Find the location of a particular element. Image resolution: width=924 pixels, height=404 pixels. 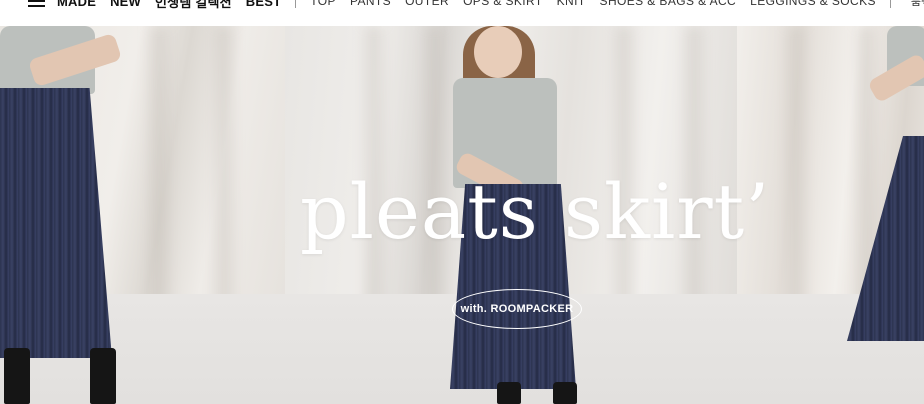

nav-item-leggings-socks: LEGGINGS & SOCKS is located at coordinates (813, 4).